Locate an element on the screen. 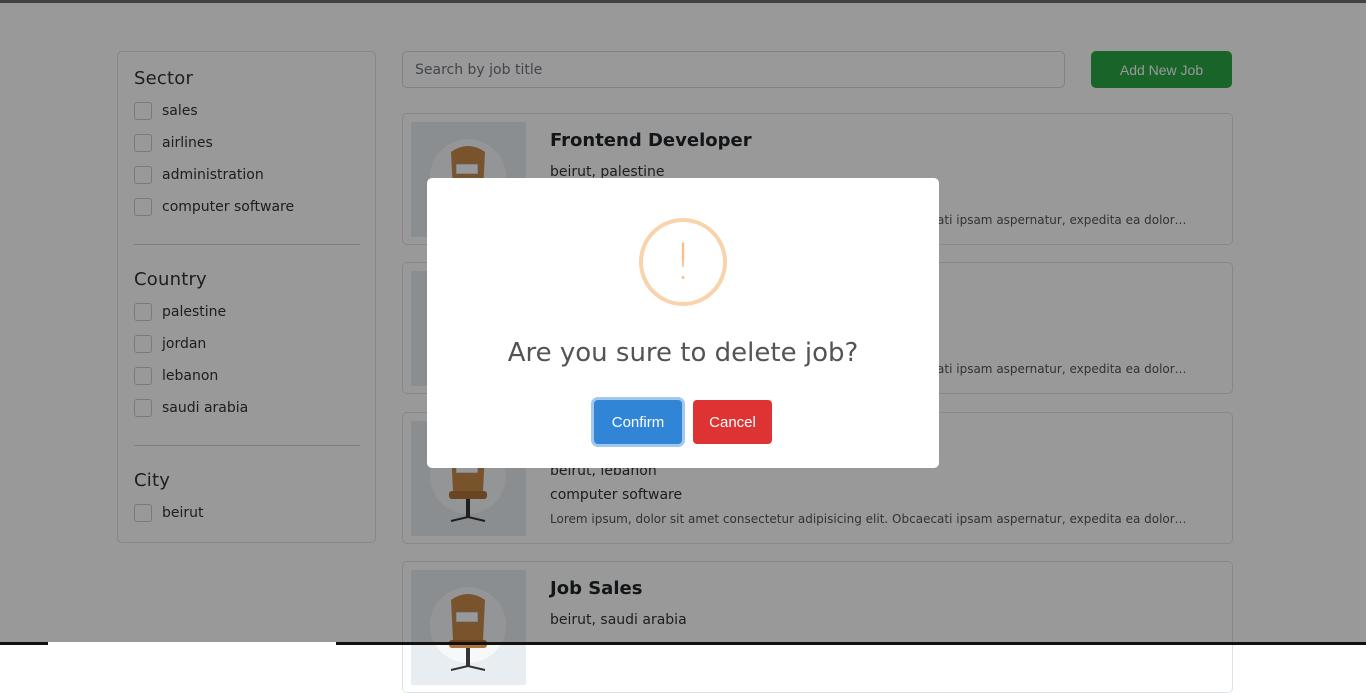 The height and width of the screenshot is (693, 1366). dialog-title: Are you sure to delete job? is located at coordinates (683, 353).